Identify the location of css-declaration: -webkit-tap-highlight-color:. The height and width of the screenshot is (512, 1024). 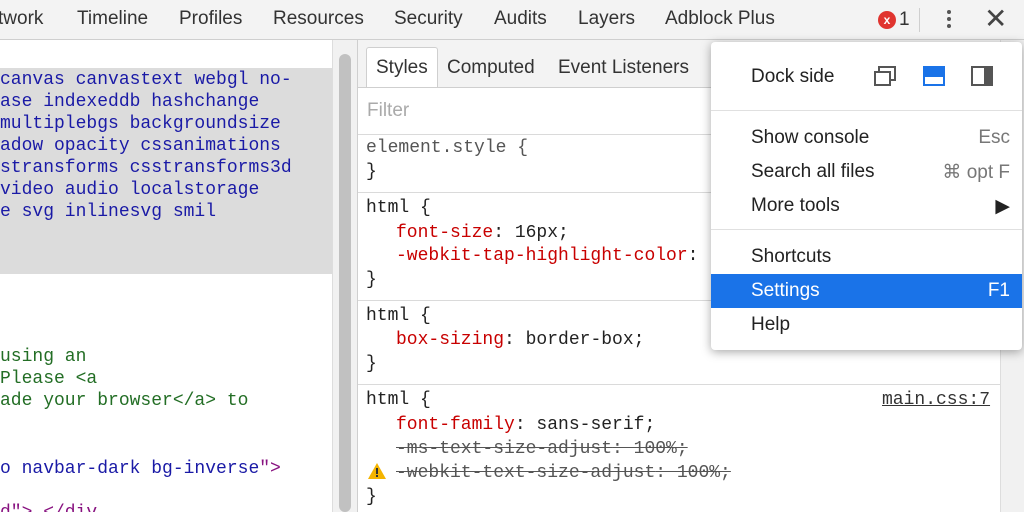
(547, 256).